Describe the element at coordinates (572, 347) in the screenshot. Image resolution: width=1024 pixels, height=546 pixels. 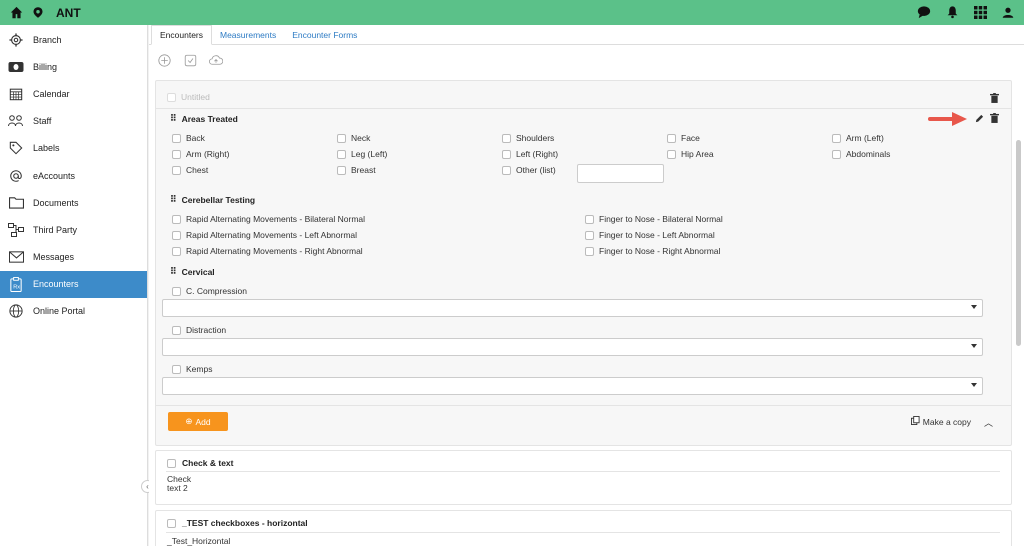
I see `distraction-select` at that location.